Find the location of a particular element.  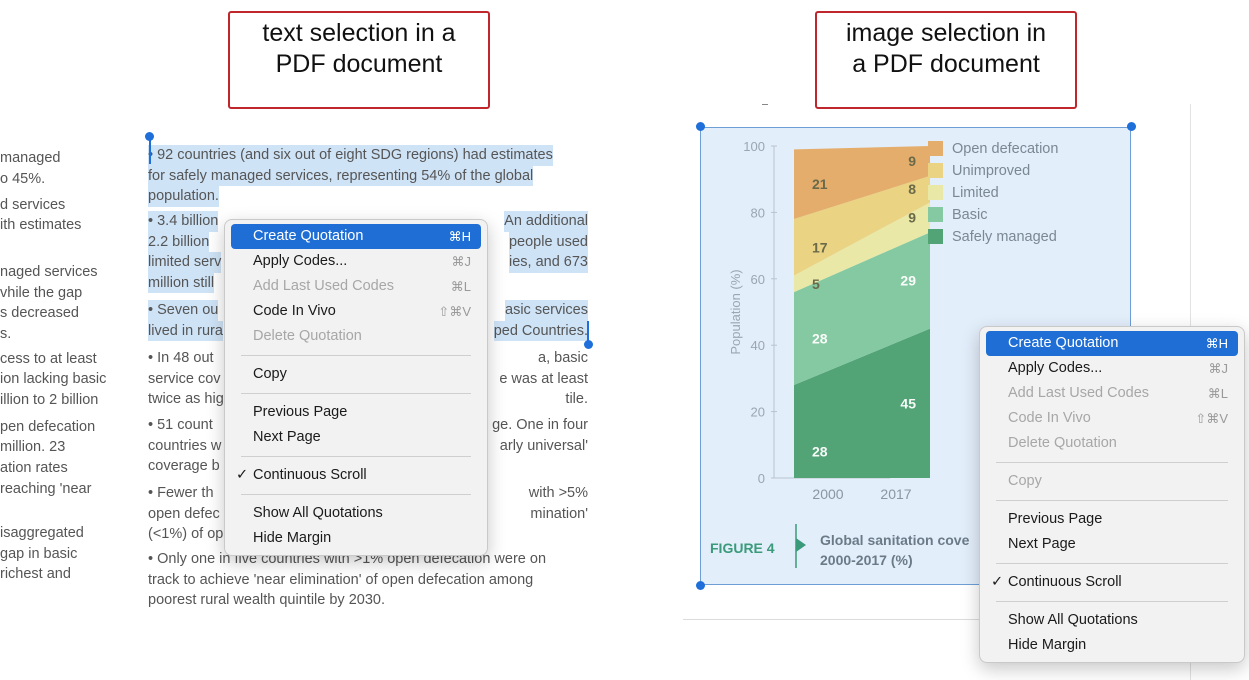

document-line: • Seven ou is located at coordinates (183, 310).